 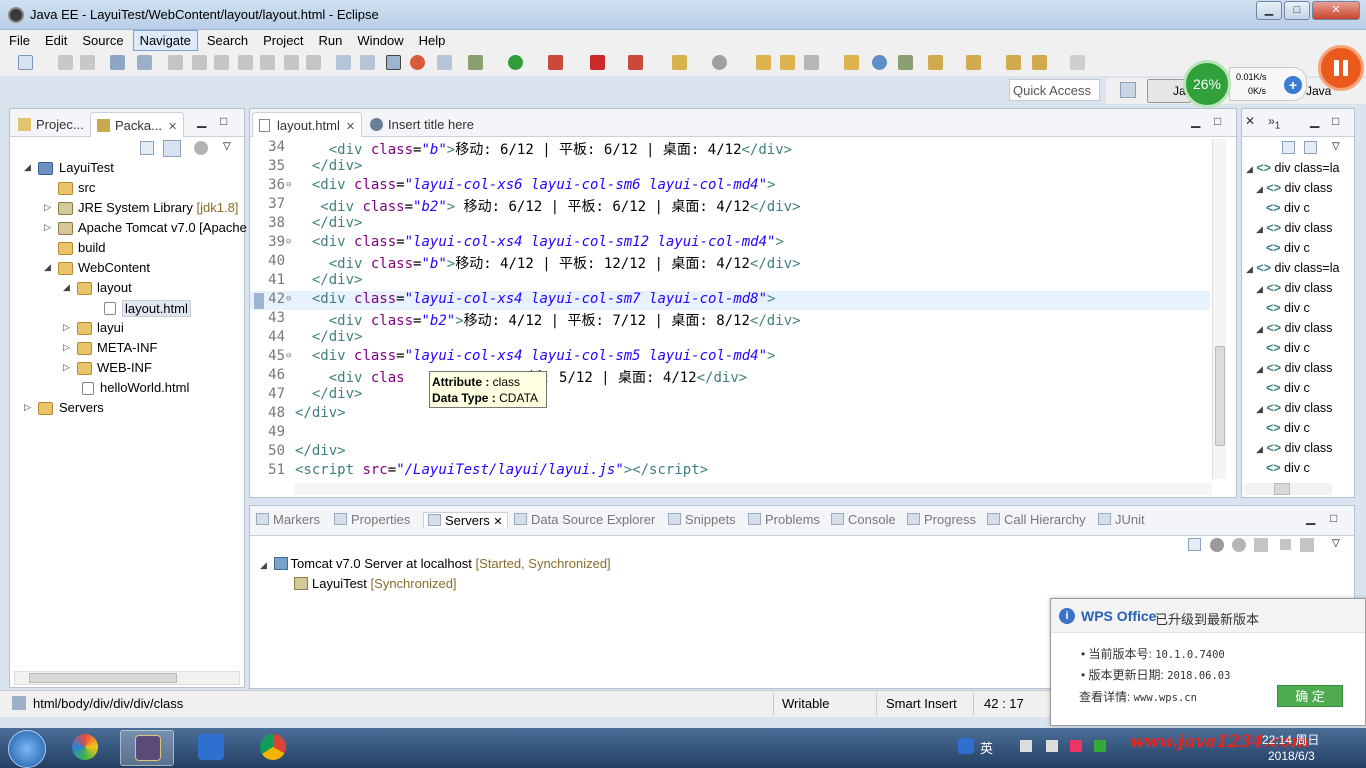 What do you see at coordinates (1310, 696) in the screenshot?
I see `wps-ok-button: 确 定` at bounding box center [1310, 696].